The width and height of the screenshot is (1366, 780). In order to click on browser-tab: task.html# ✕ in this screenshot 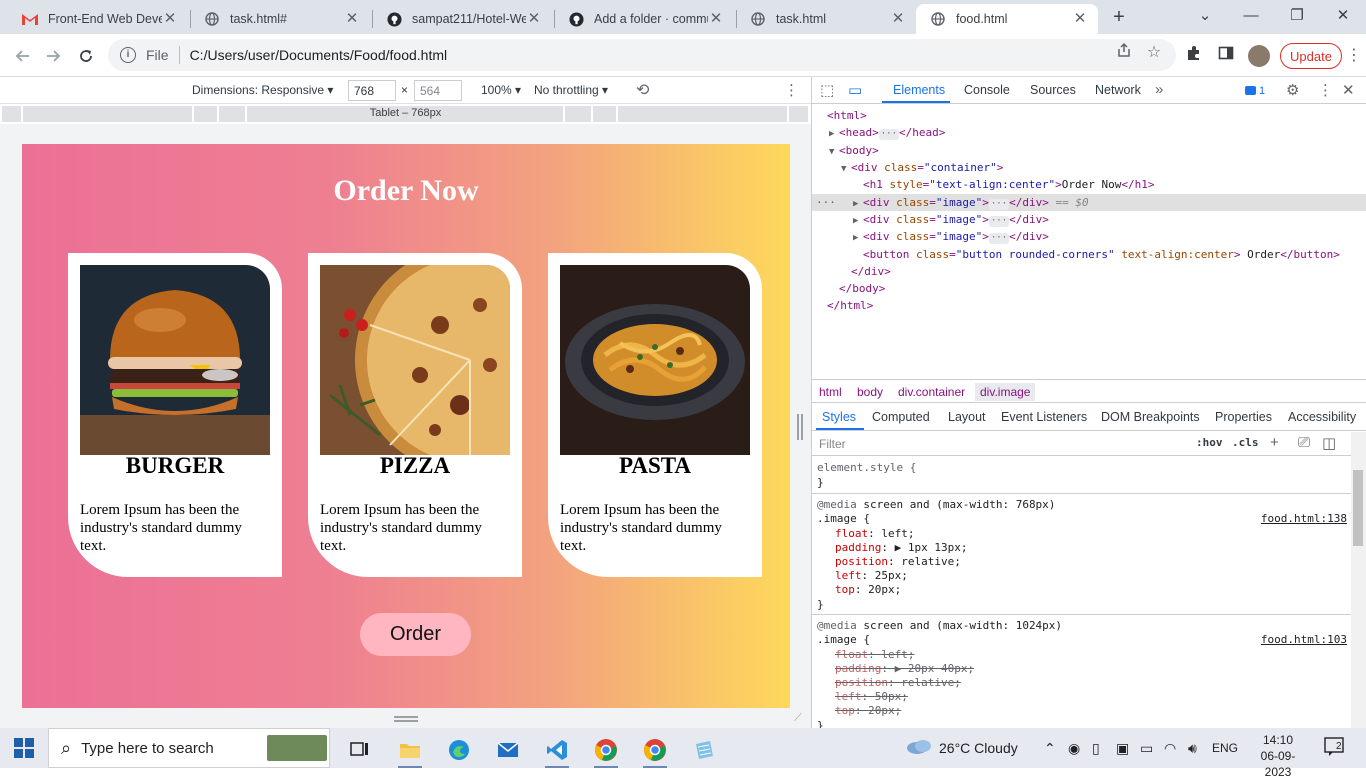, I will do `click(280, 19)`.